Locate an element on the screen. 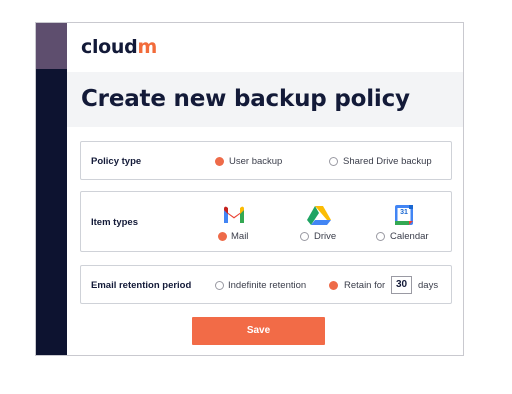 This screenshot has height=394, width=512. shared-drive-backup-label: Shared Drive backup is located at coordinates (387, 161).